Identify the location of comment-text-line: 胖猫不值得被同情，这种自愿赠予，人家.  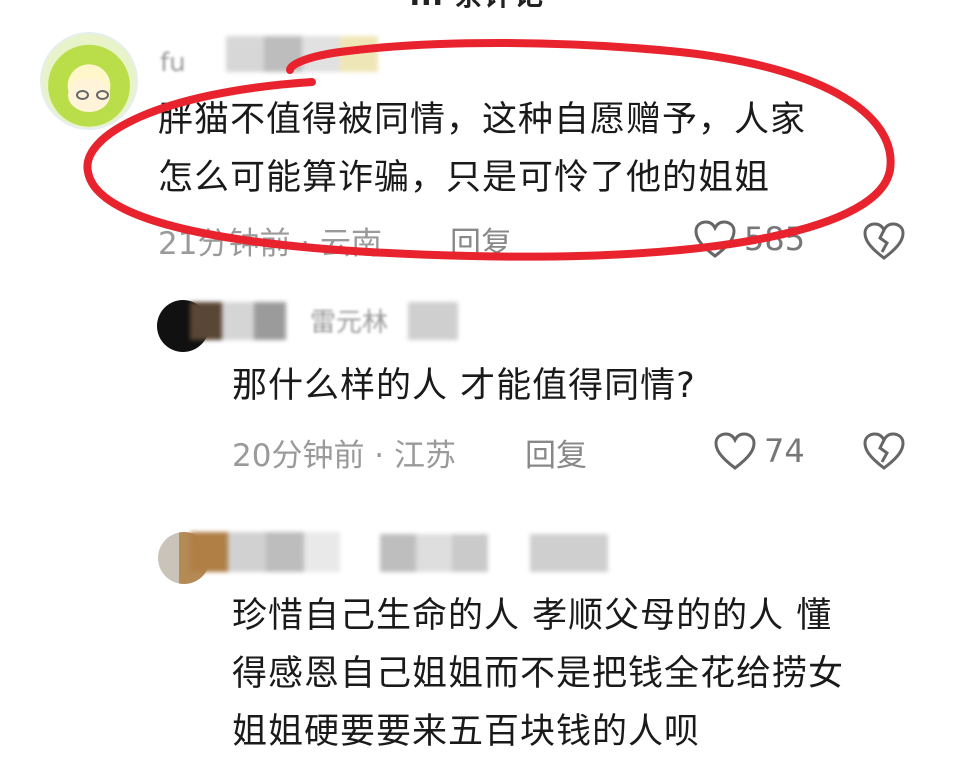
(482, 120).